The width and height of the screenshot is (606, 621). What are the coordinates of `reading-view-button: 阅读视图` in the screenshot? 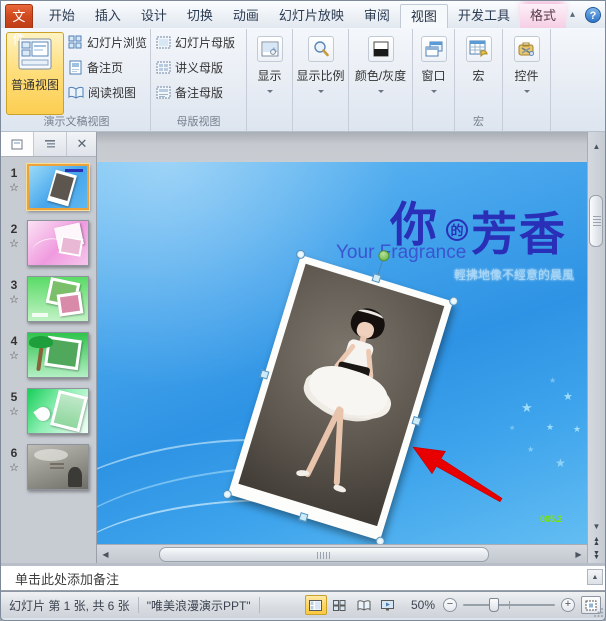 It's located at (107, 92).